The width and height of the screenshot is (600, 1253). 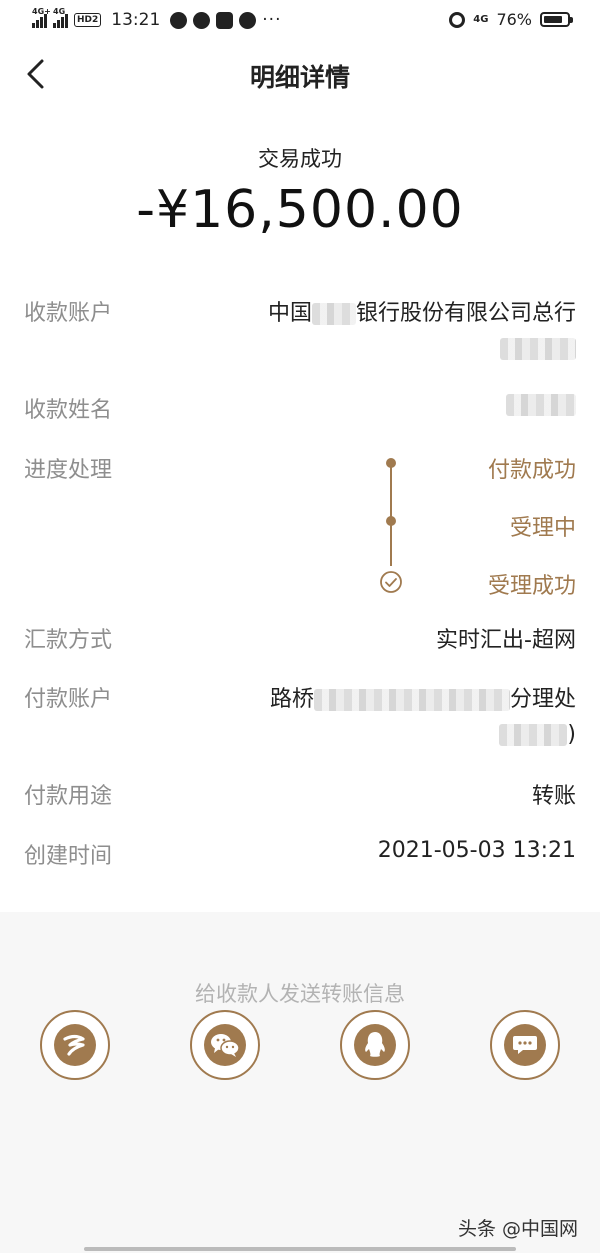 I want to click on share-title: 给收款人发送转账信息, so click(x=300, y=994).